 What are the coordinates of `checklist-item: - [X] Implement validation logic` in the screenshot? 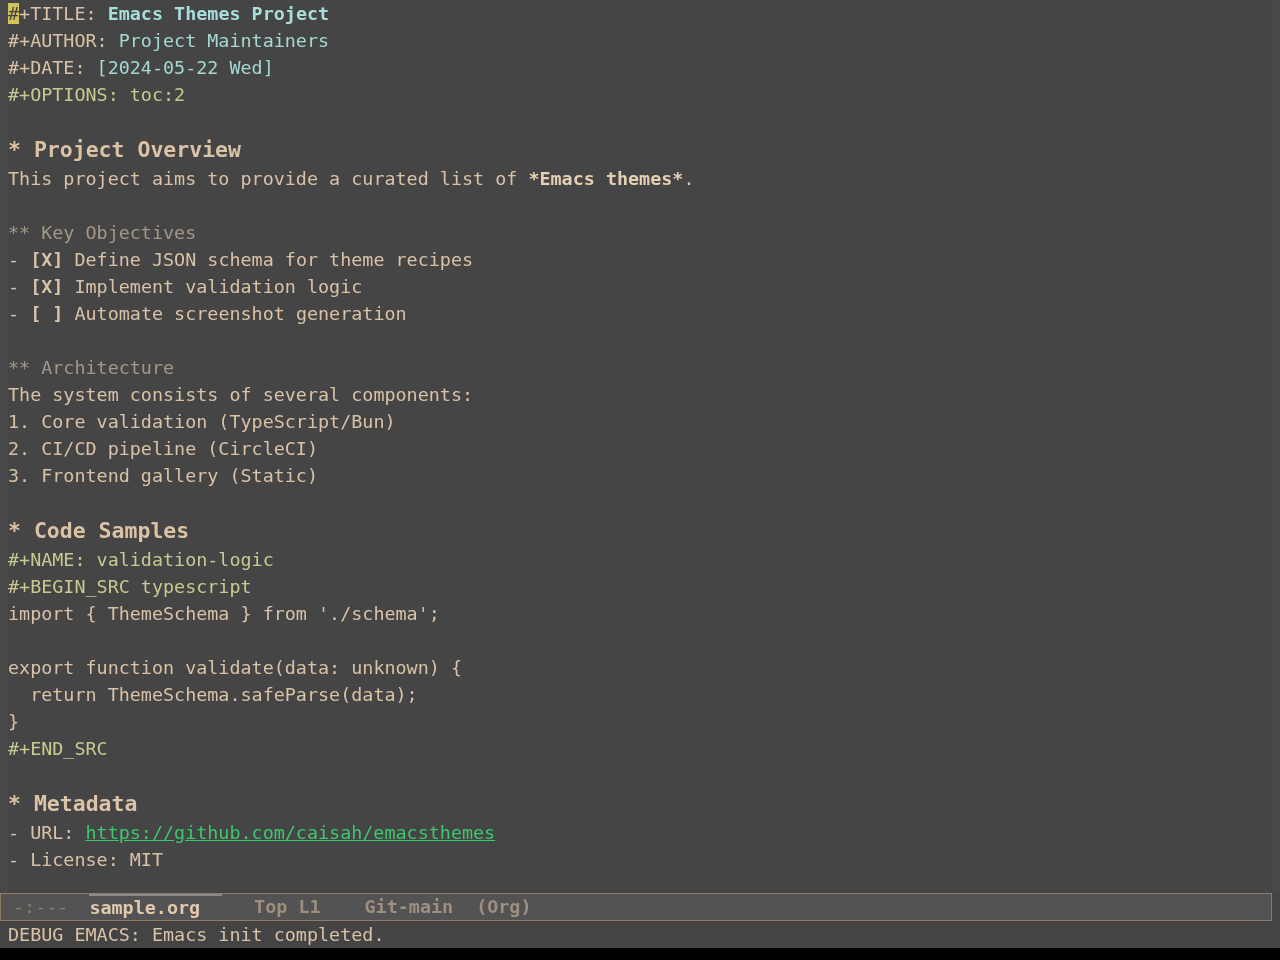 It's located at (185, 287).